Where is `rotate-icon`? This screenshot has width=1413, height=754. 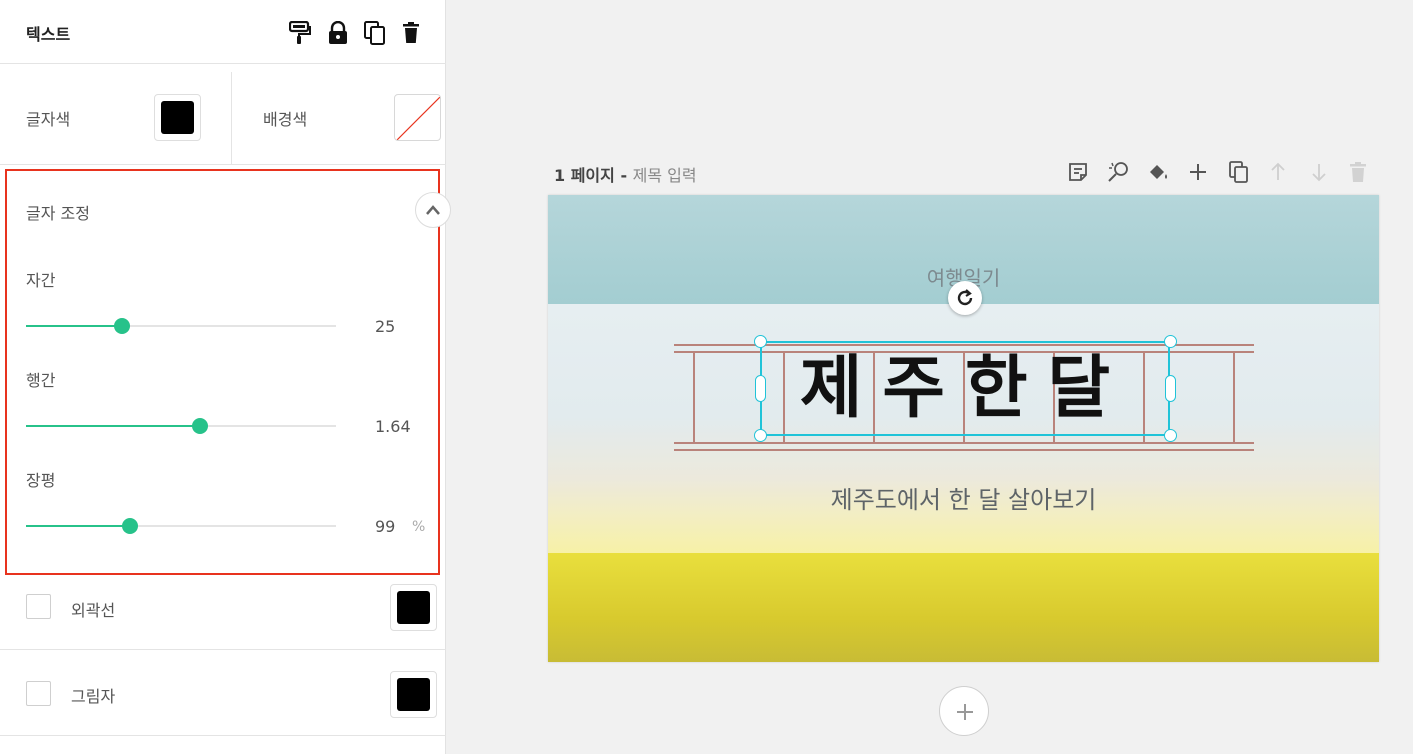 rotate-icon is located at coordinates (965, 297).